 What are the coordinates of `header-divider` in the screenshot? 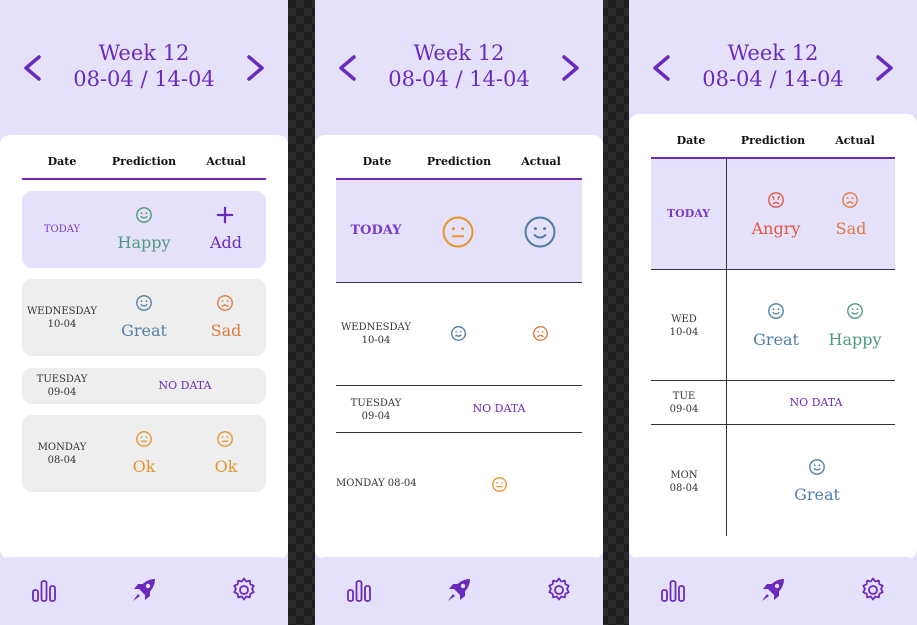 It's located at (144, 179).